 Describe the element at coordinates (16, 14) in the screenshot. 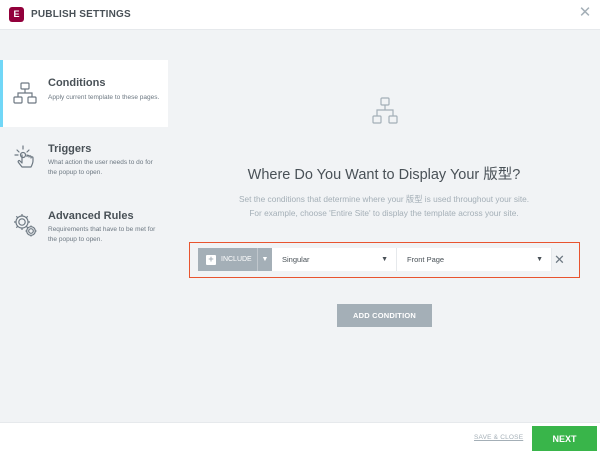

I see `elementor-logo-icon: E` at that location.